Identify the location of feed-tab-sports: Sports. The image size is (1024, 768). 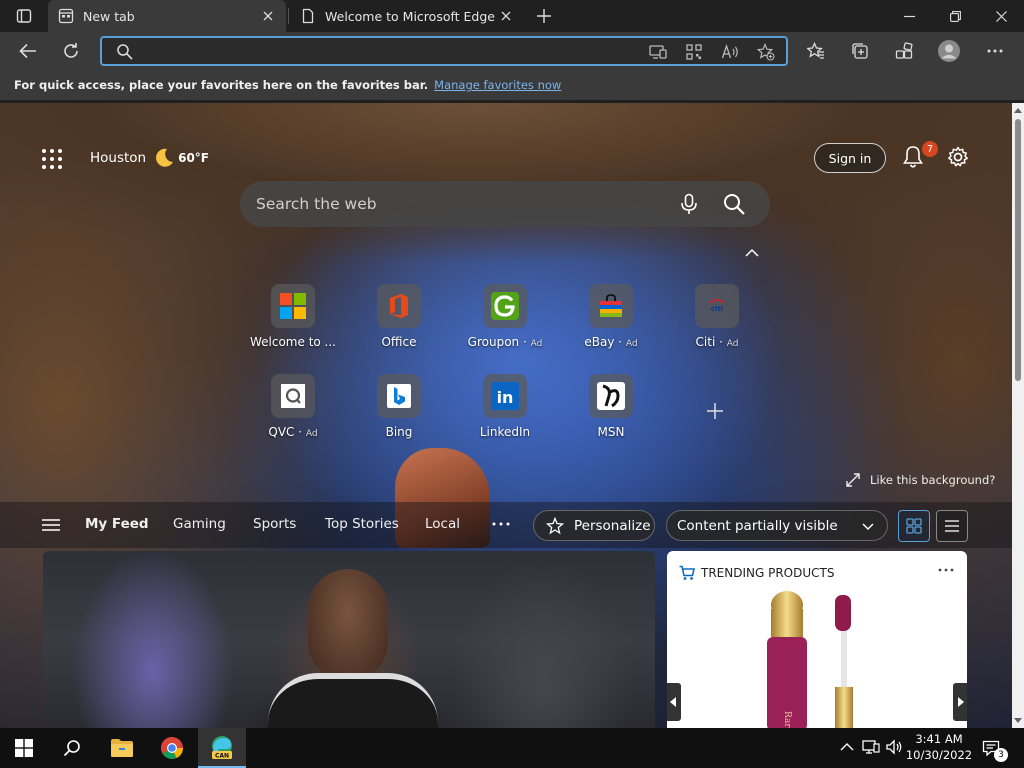
(274, 524).